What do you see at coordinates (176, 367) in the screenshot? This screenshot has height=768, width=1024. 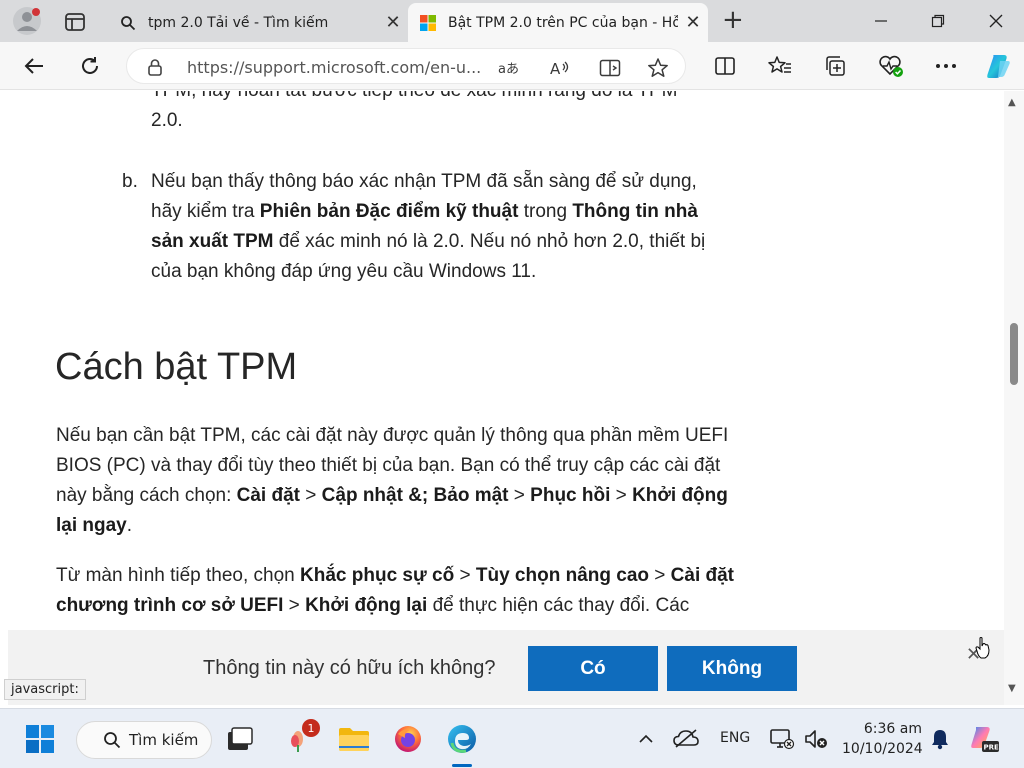 I see `section-heading: Cách bật TPM` at bounding box center [176, 367].